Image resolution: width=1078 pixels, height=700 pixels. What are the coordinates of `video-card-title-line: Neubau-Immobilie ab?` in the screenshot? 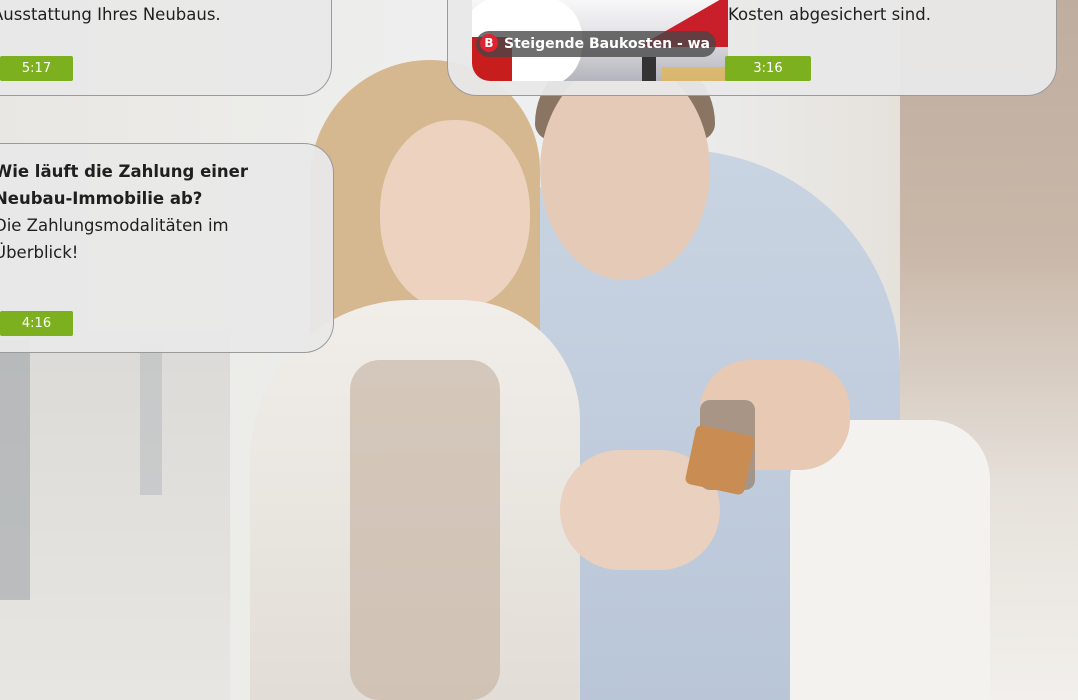 It's located at (101, 198).